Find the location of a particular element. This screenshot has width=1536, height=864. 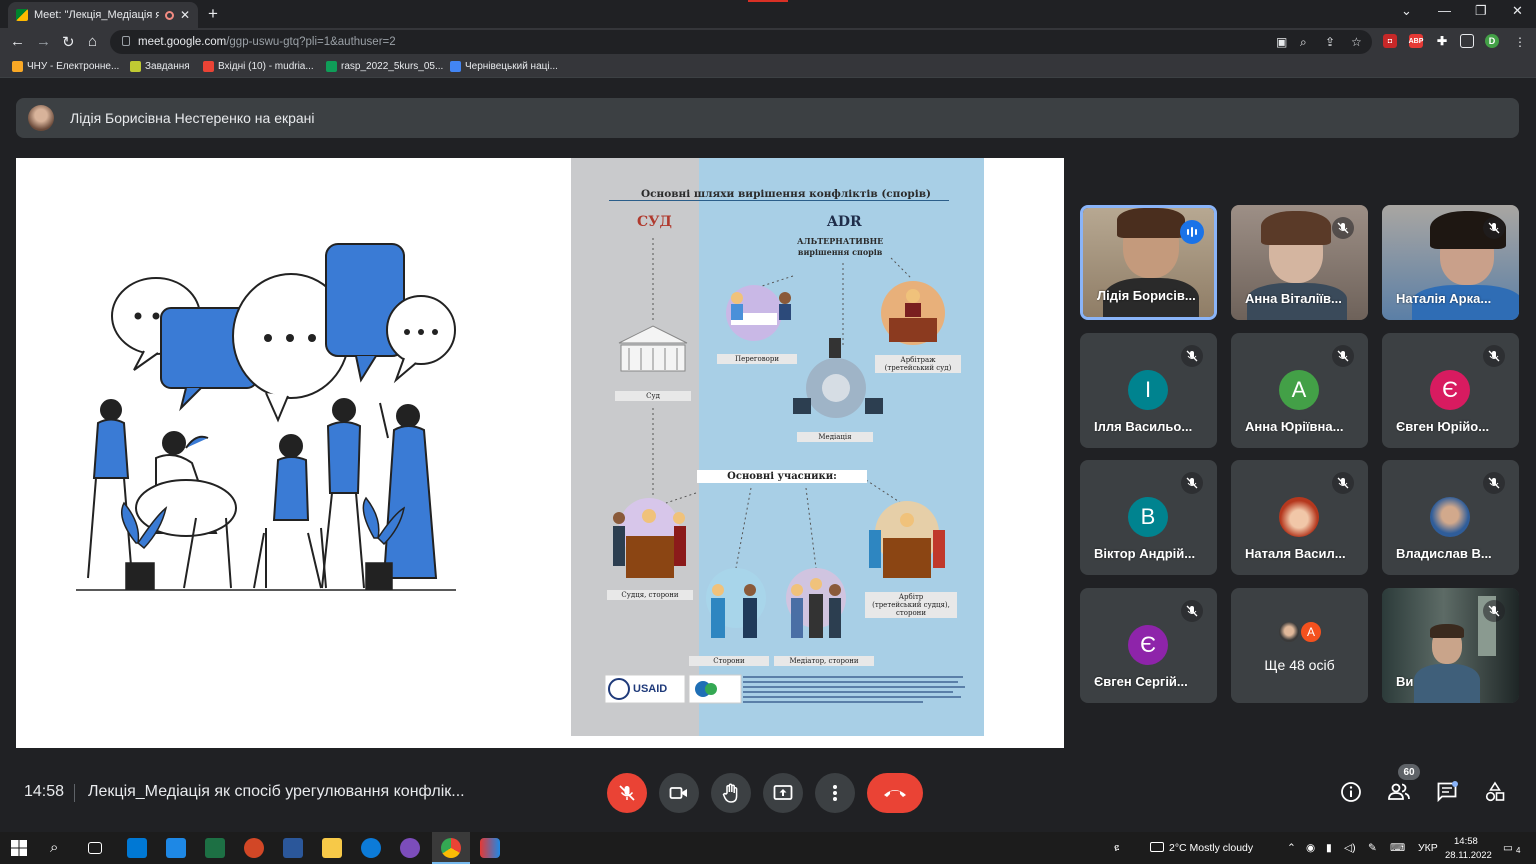

tray-mic-icon: ▮ is located at coordinates (1329, 848).